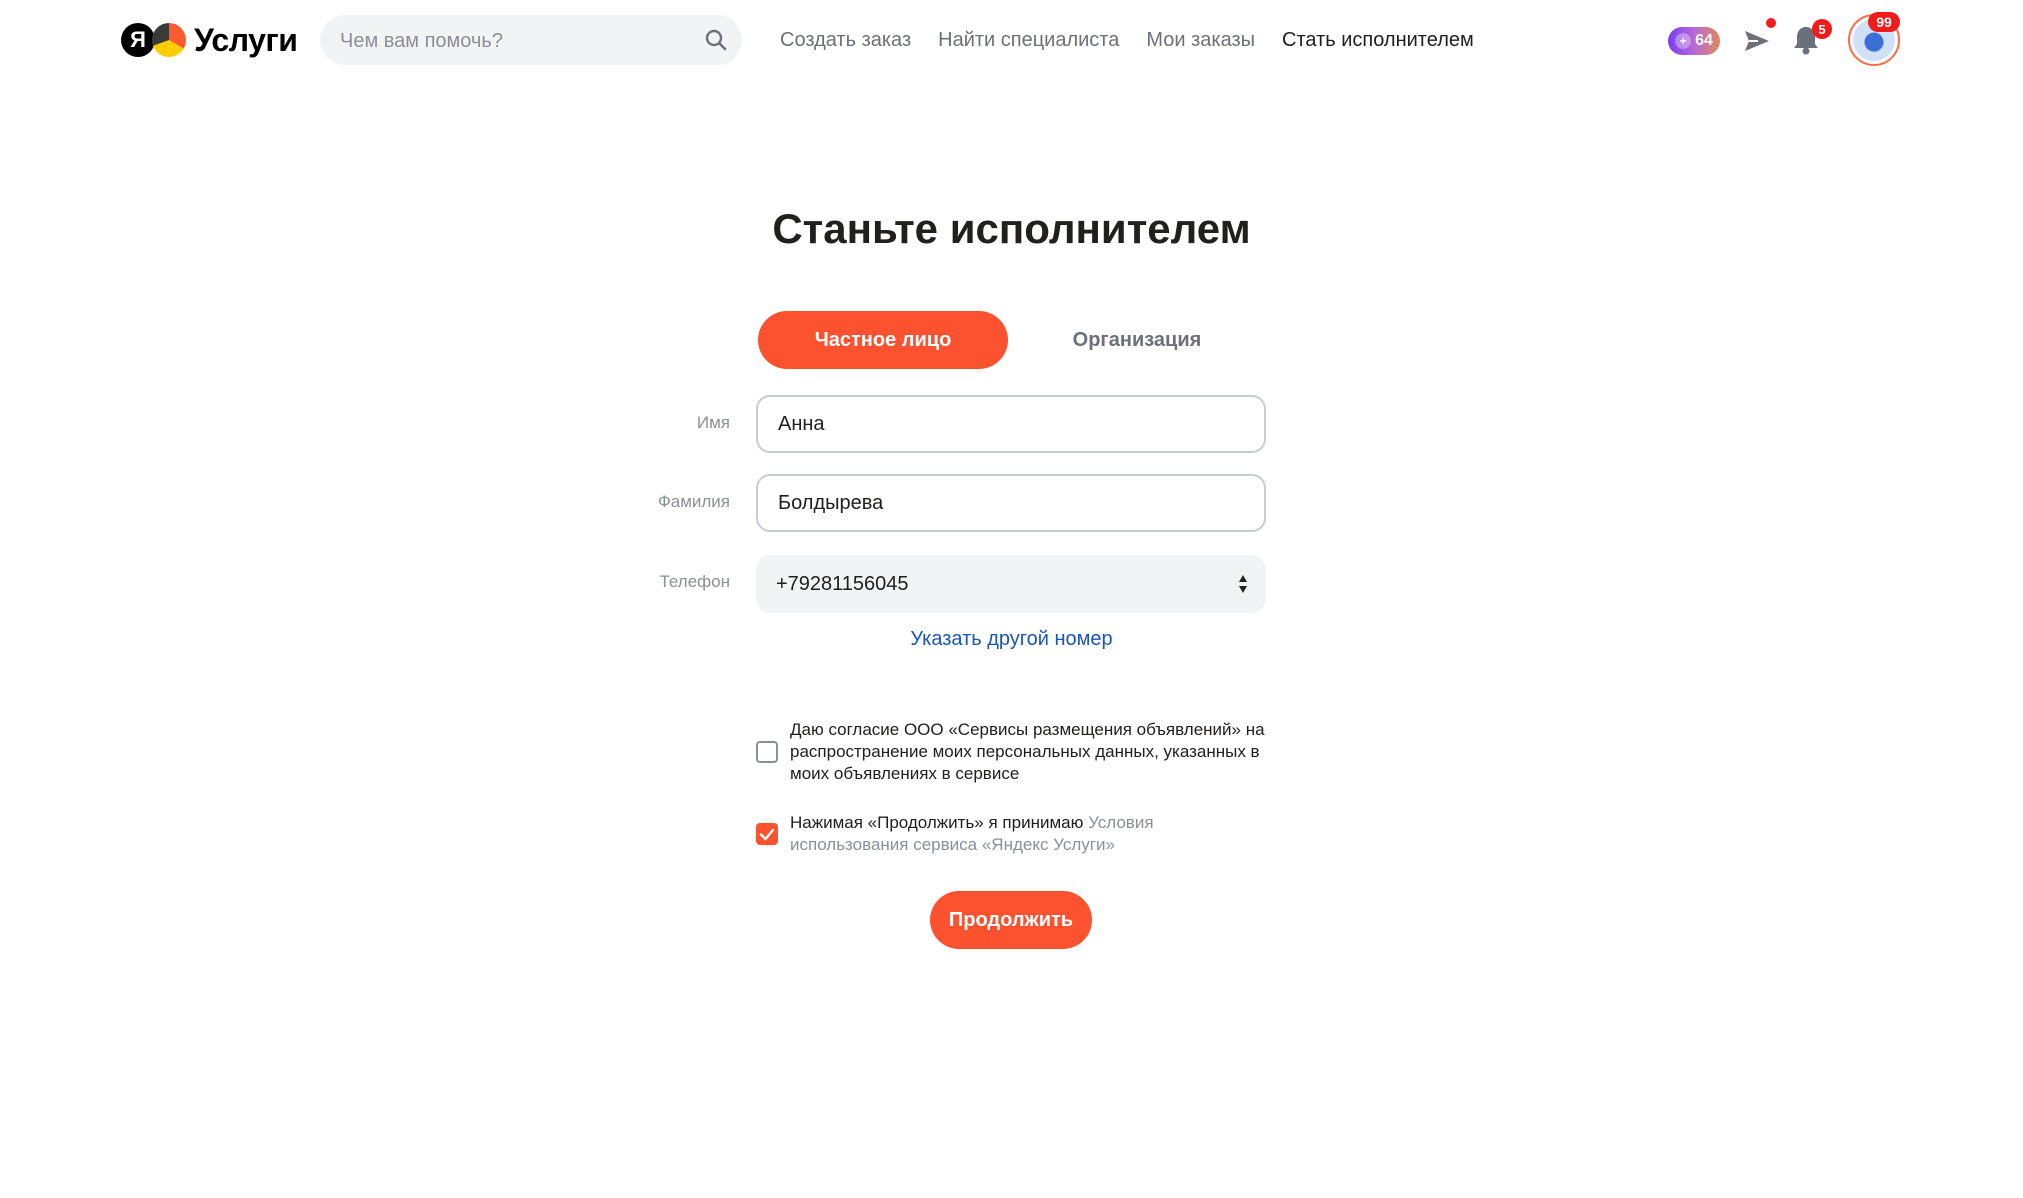 This screenshot has height=1198, width=2023. I want to click on check-icon, so click(767, 834).